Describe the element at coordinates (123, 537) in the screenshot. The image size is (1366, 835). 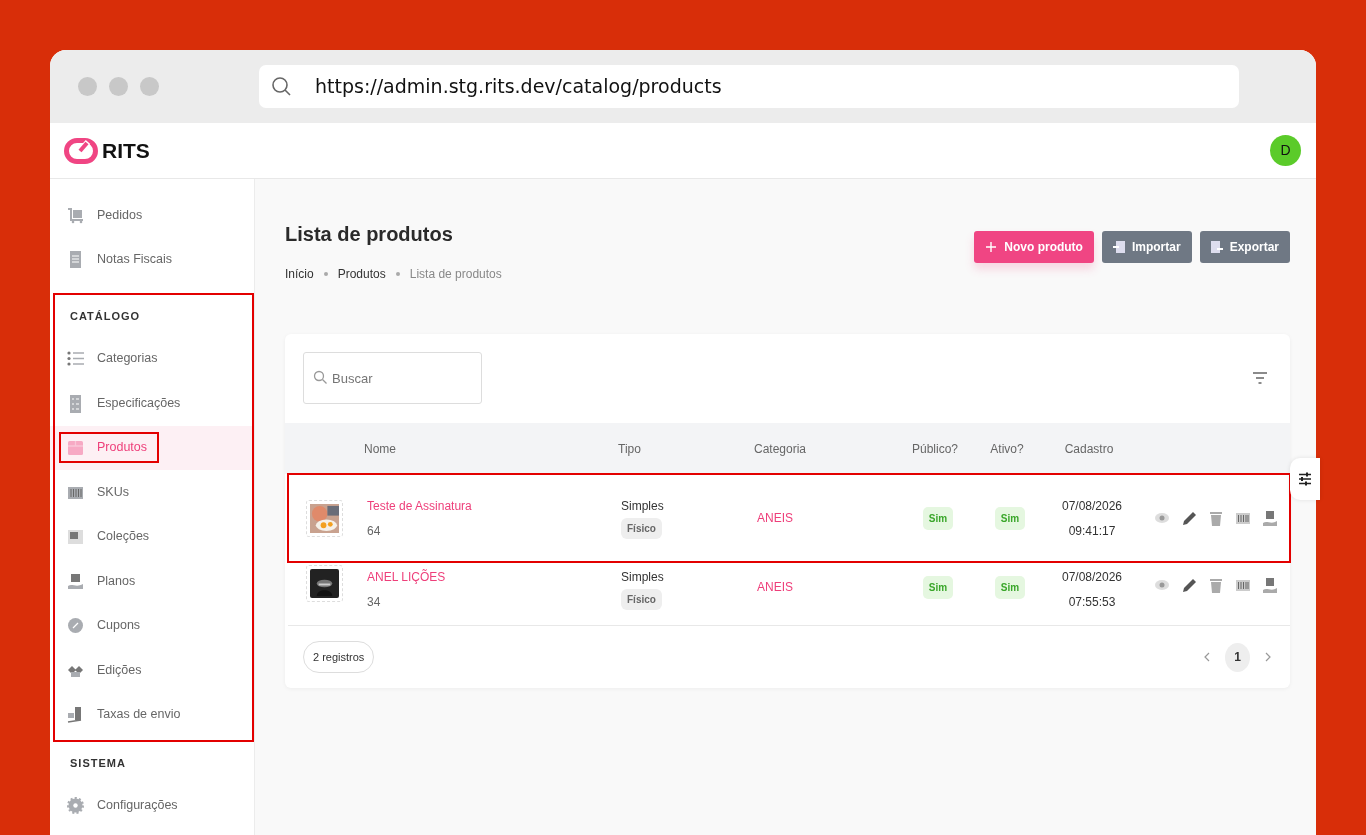
I see `sidebar-label: Coleções` at that location.